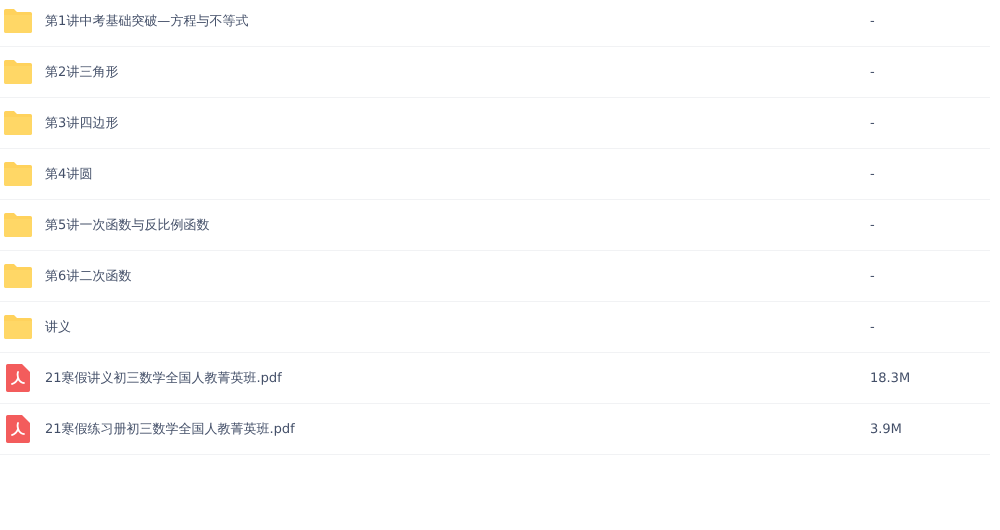 Image resolution: width=1000 pixels, height=530 pixels. What do you see at coordinates (457, 378) in the screenshot?
I see `file-name: 21寒假讲义初三数学全国人教菁英班.pdf` at bounding box center [457, 378].